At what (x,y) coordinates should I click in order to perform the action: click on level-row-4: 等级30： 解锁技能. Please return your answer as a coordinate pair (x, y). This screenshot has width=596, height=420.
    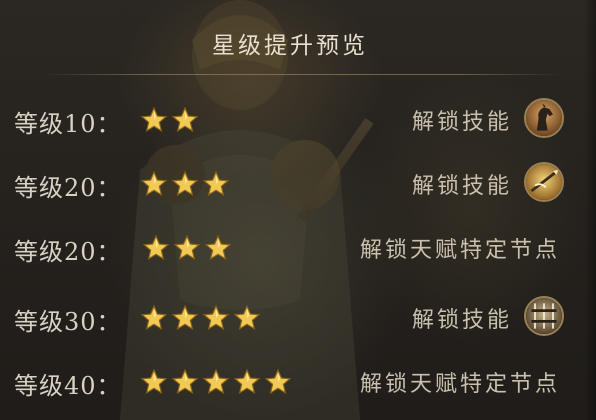
    Looking at the image, I should click on (290, 318).